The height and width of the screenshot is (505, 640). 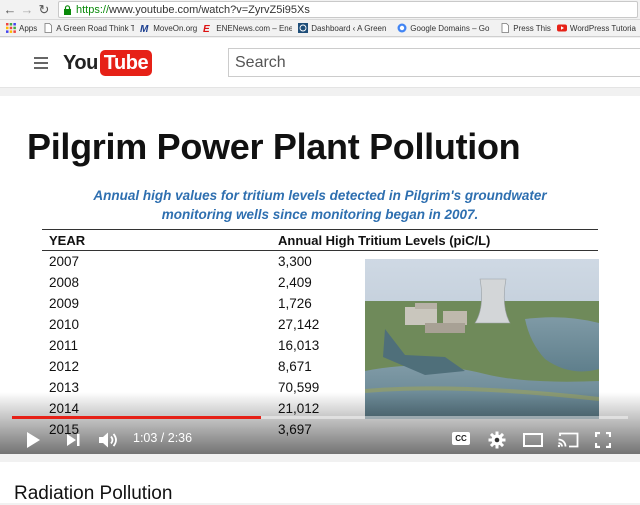 I want to click on youtube-icon, so click(x=561, y=28).